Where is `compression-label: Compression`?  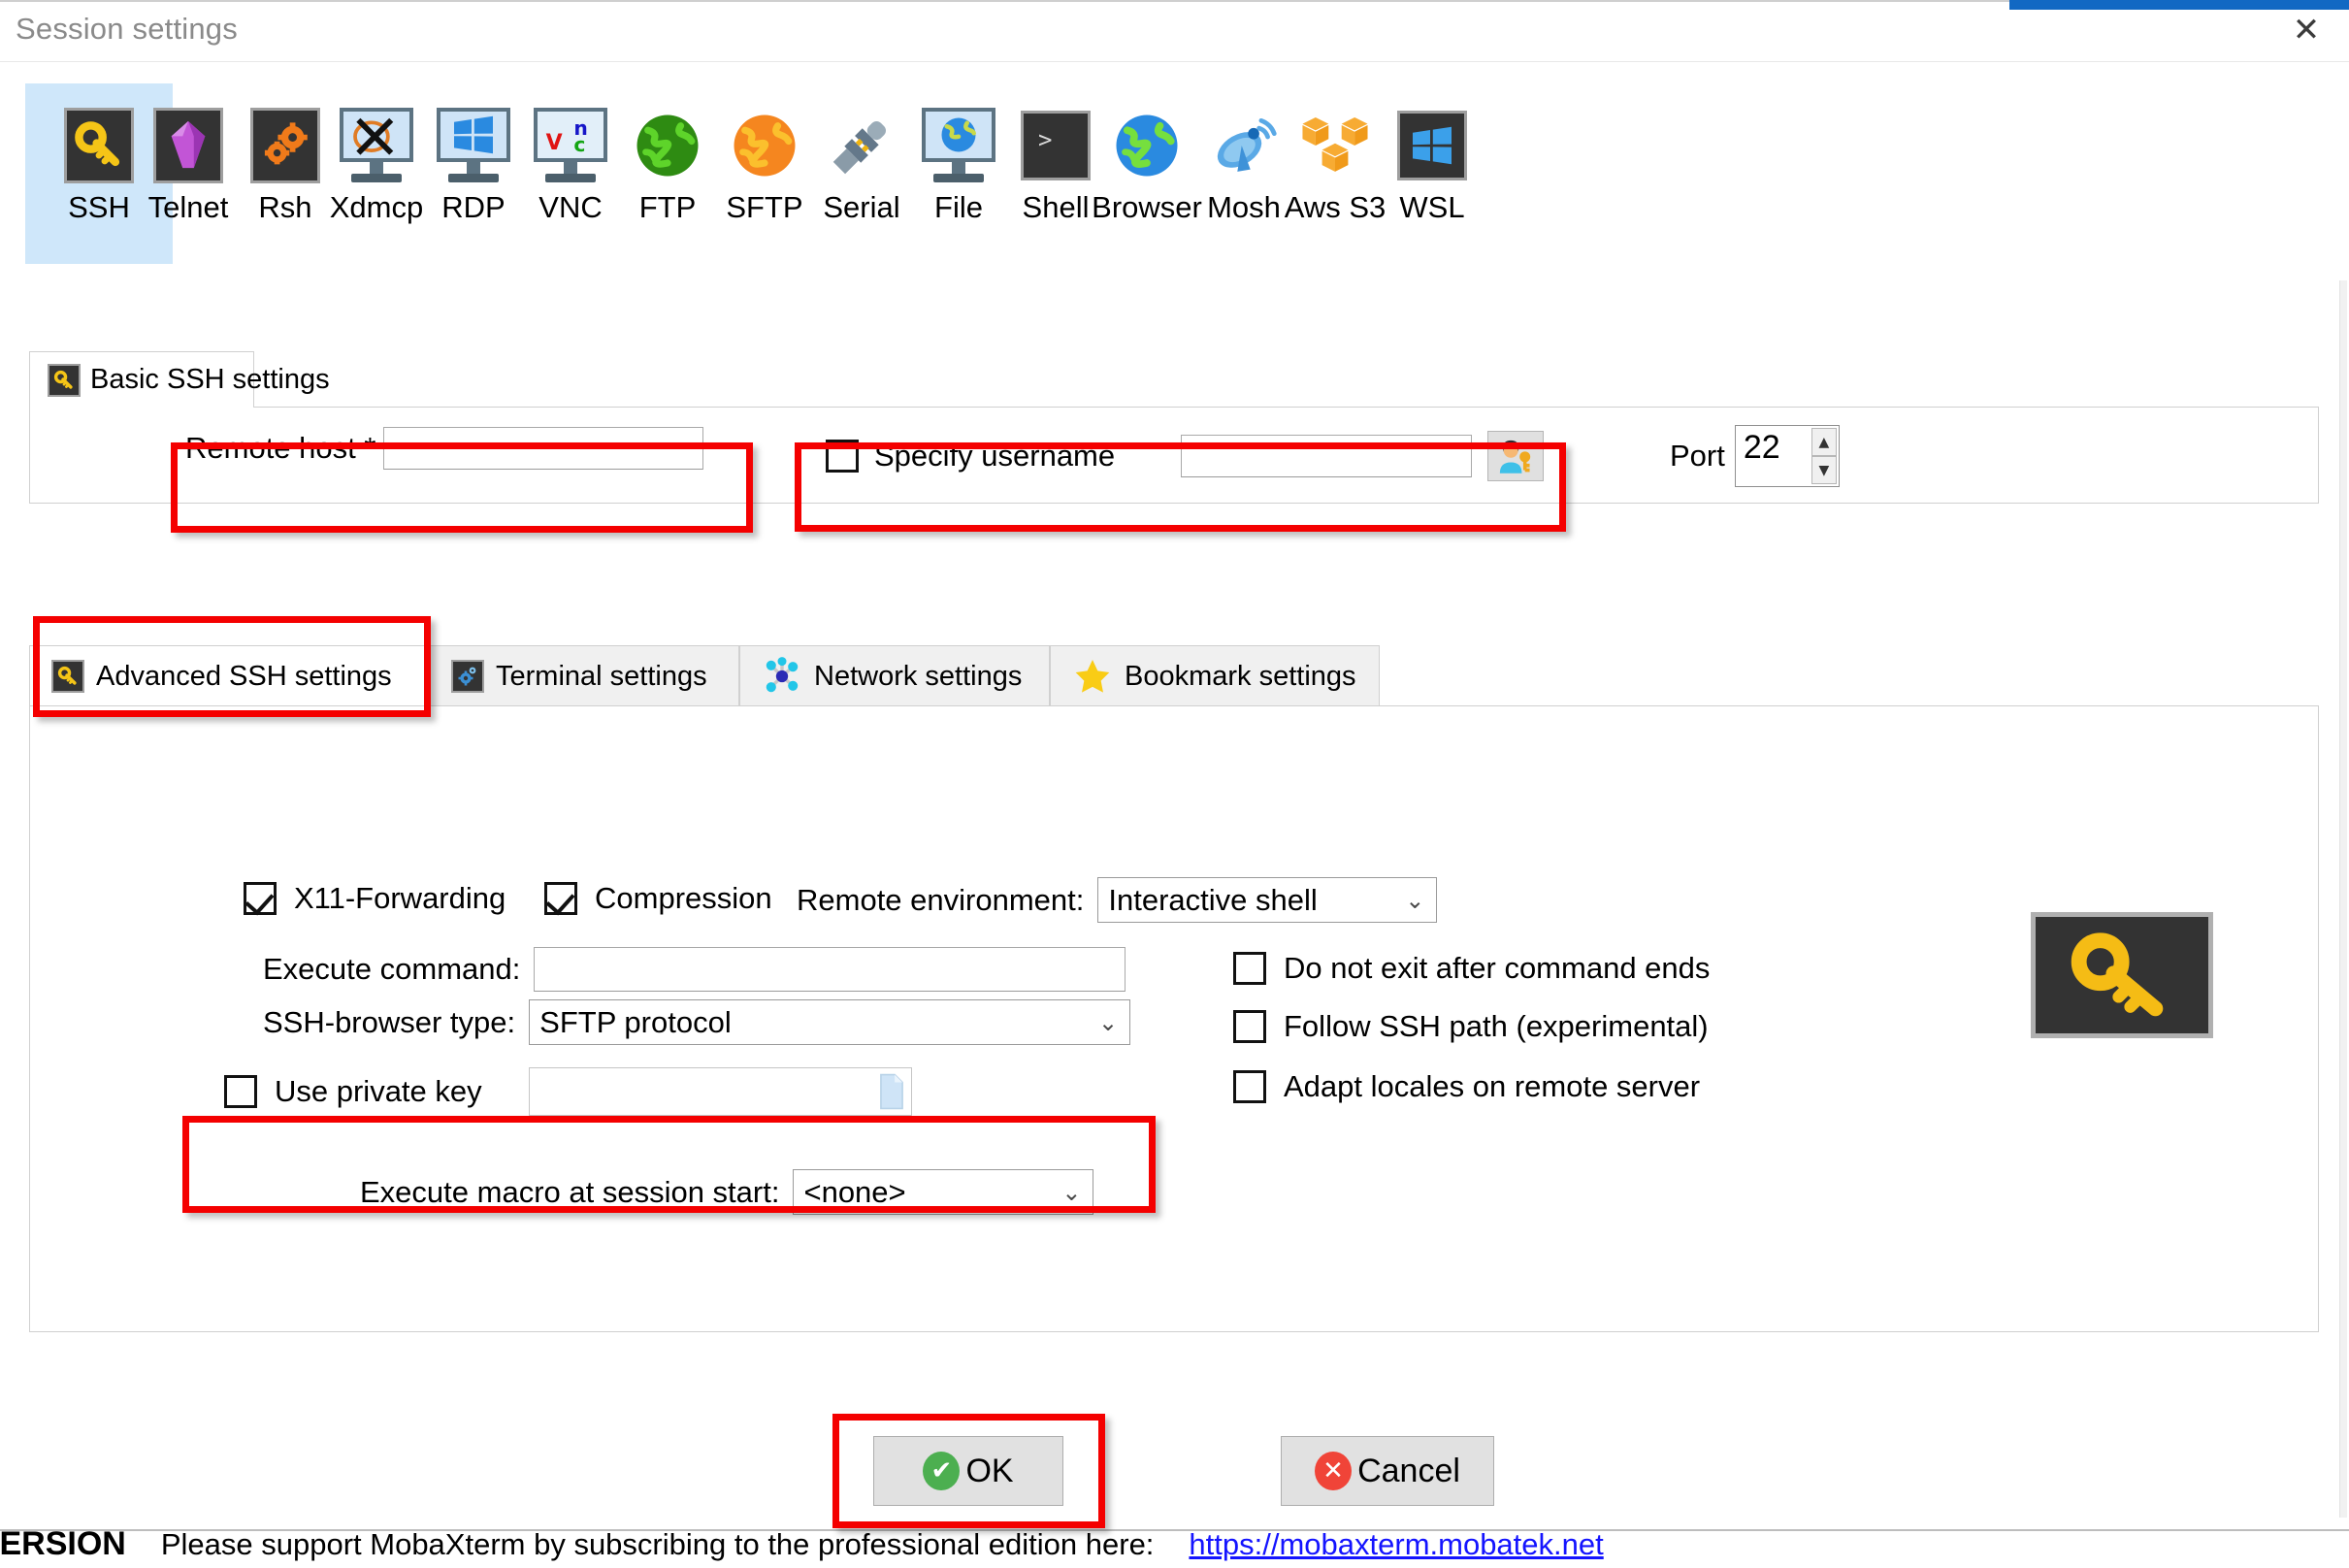
compression-label: Compression is located at coordinates (683, 898).